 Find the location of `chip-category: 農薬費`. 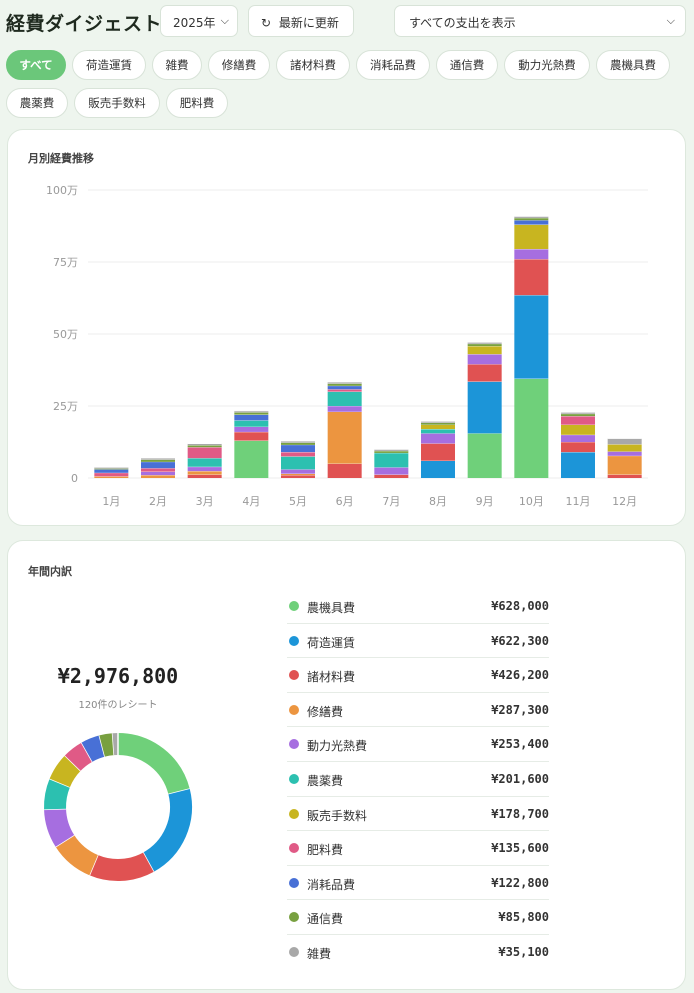

chip-category: 農薬費 is located at coordinates (37, 103).